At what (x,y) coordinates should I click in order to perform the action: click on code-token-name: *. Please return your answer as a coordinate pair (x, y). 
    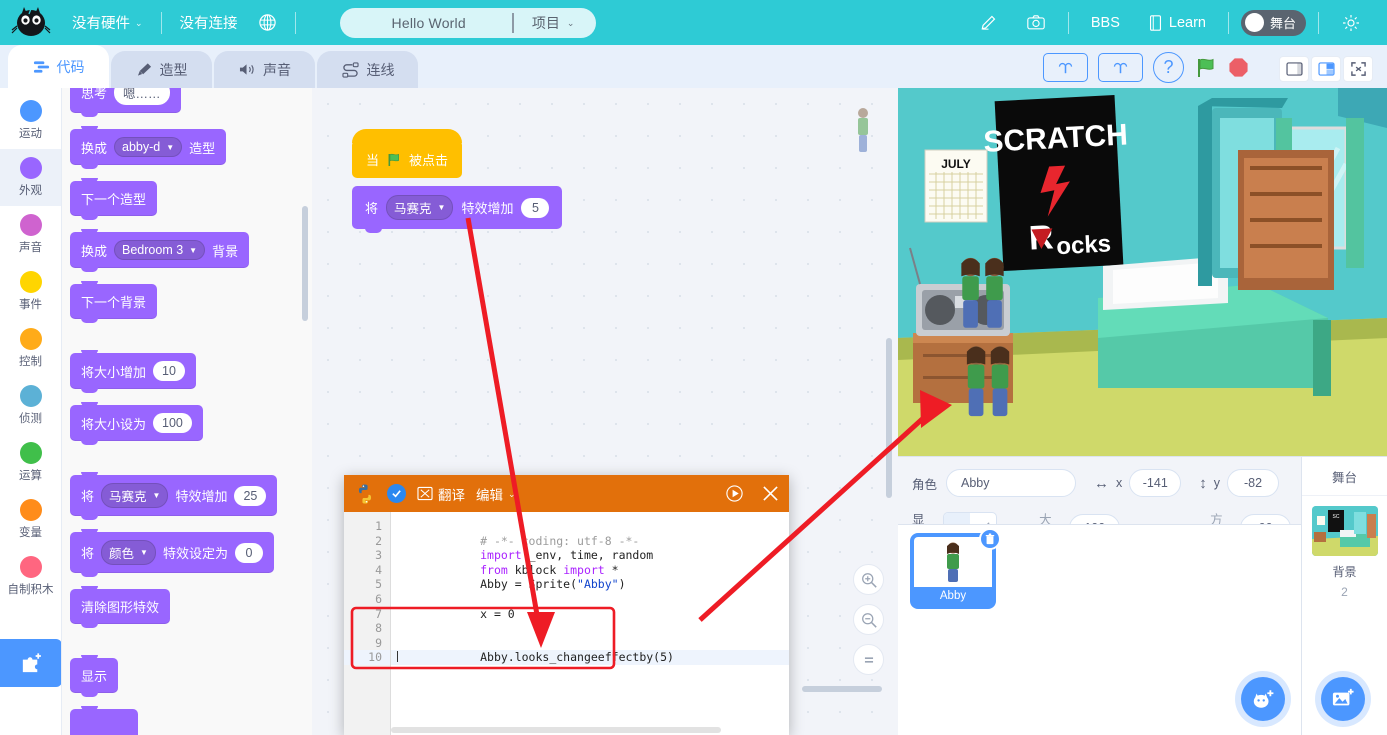
    Looking at the image, I should click on (611, 569).